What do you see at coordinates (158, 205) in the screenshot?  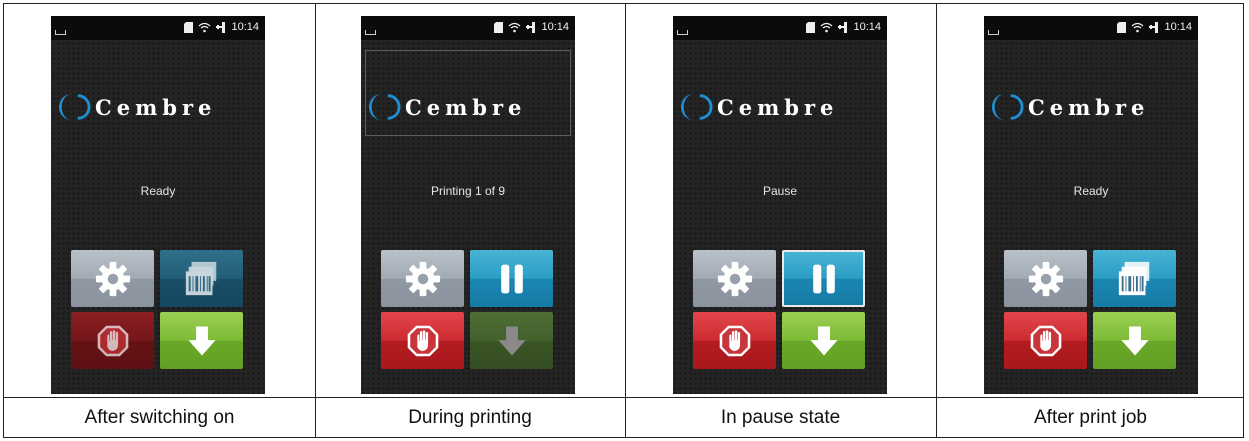 I see `printer-screen-1: 10:14 Cembre Ready` at bounding box center [158, 205].